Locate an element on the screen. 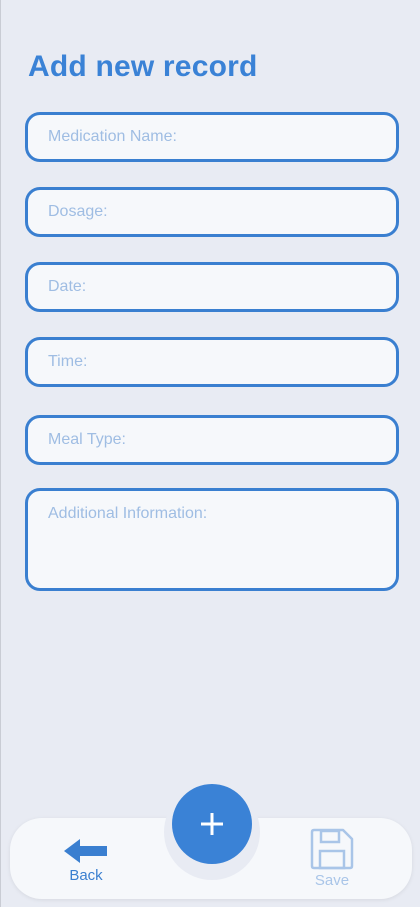 This screenshot has width=420, height=907. floppy-disk-icon is located at coordinates (332, 849).